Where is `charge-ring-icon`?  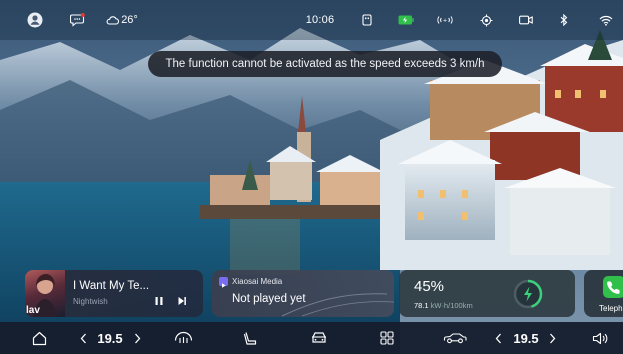
charge-ring-icon is located at coordinates (528, 294).